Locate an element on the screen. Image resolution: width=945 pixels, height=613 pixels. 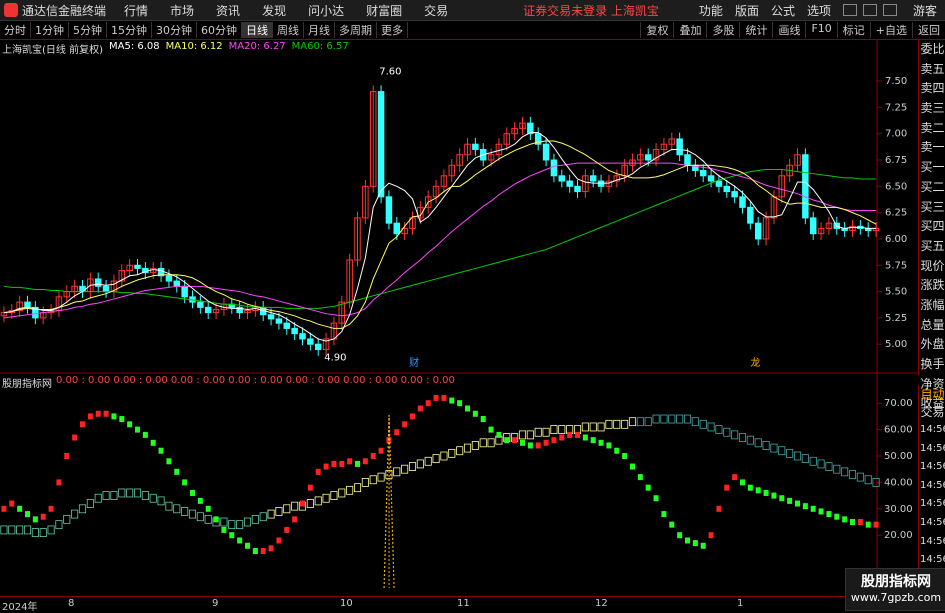
price-axis-label: 5.00 is located at coordinates (896, 344).